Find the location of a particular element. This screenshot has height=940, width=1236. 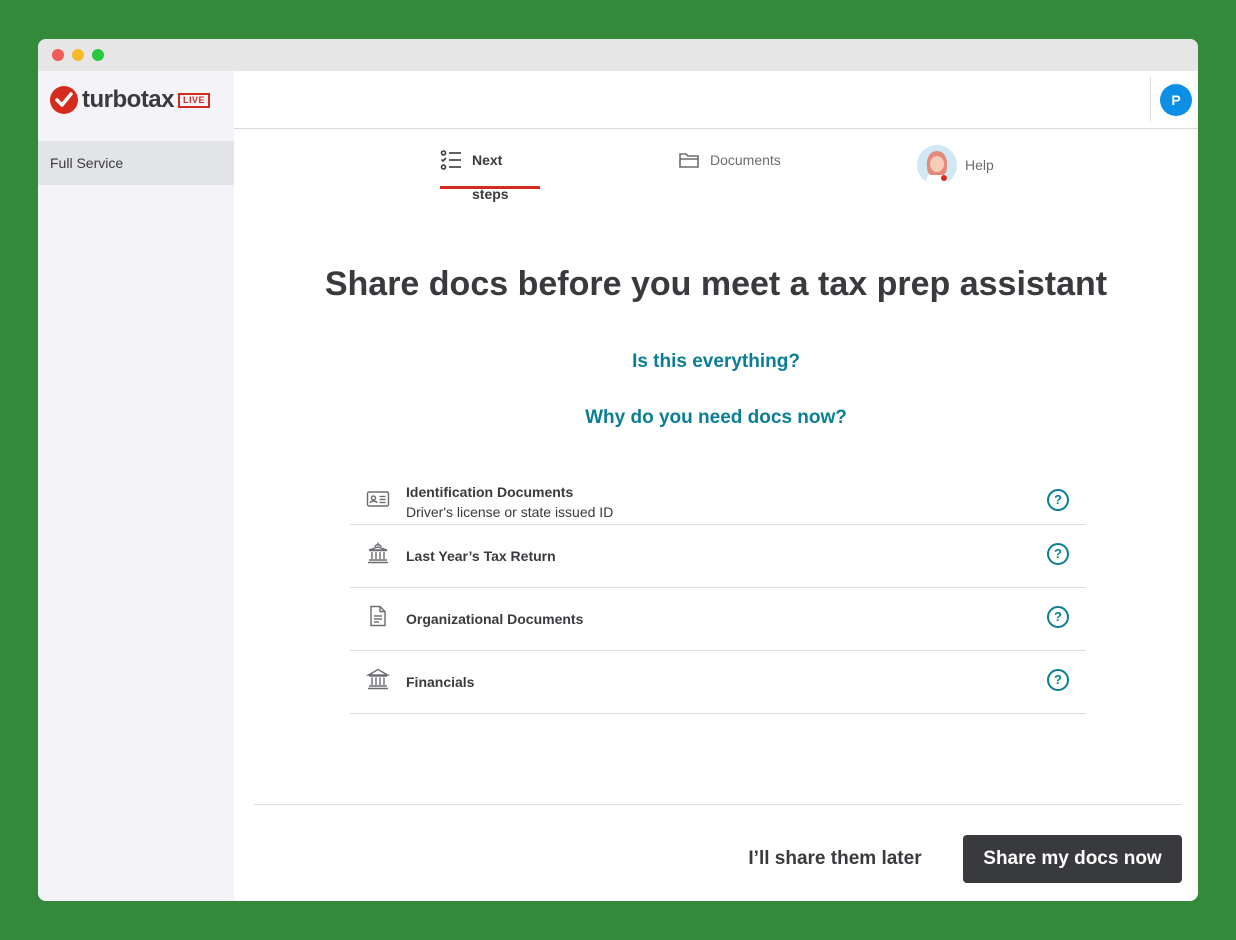

footer-divider is located at coordinates (718, 804).